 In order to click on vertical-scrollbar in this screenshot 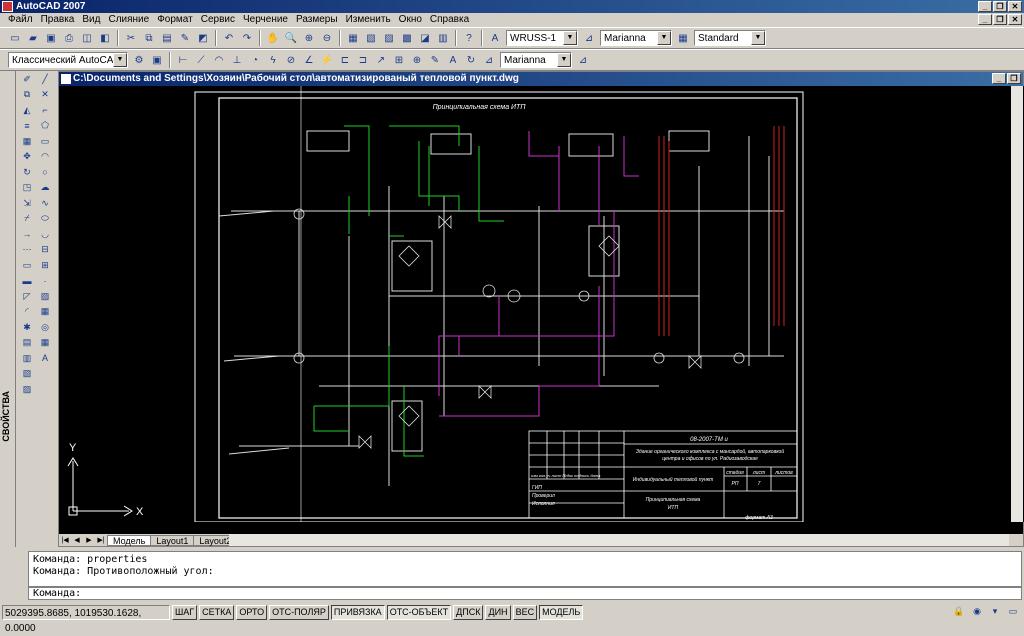, I will do `click(1017, 304)`.